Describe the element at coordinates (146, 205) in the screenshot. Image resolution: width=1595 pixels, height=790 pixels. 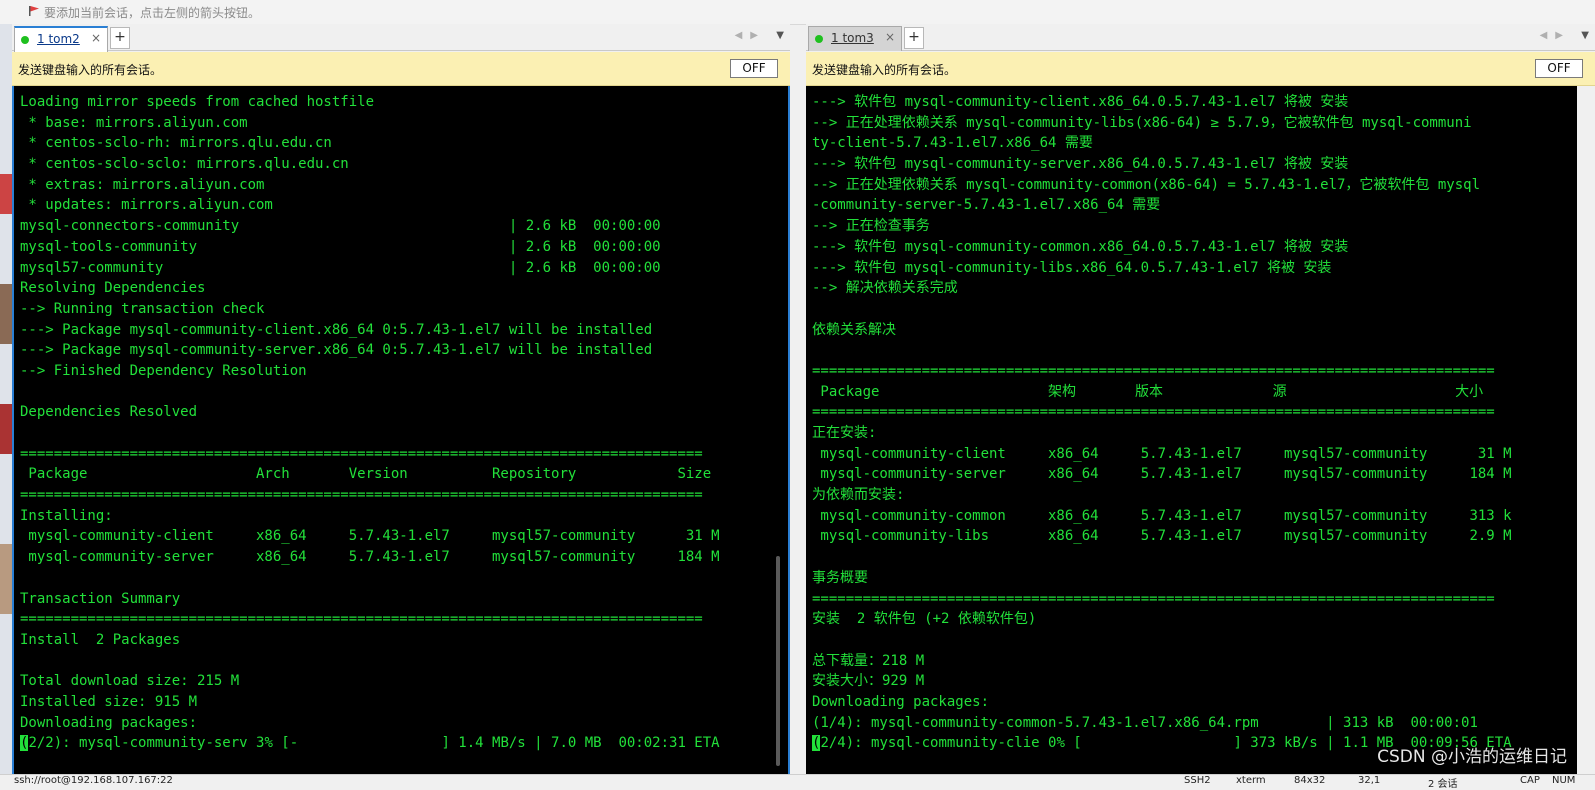
I see `terminal-line: * updates: mirrors.aliyun.com` at that location.